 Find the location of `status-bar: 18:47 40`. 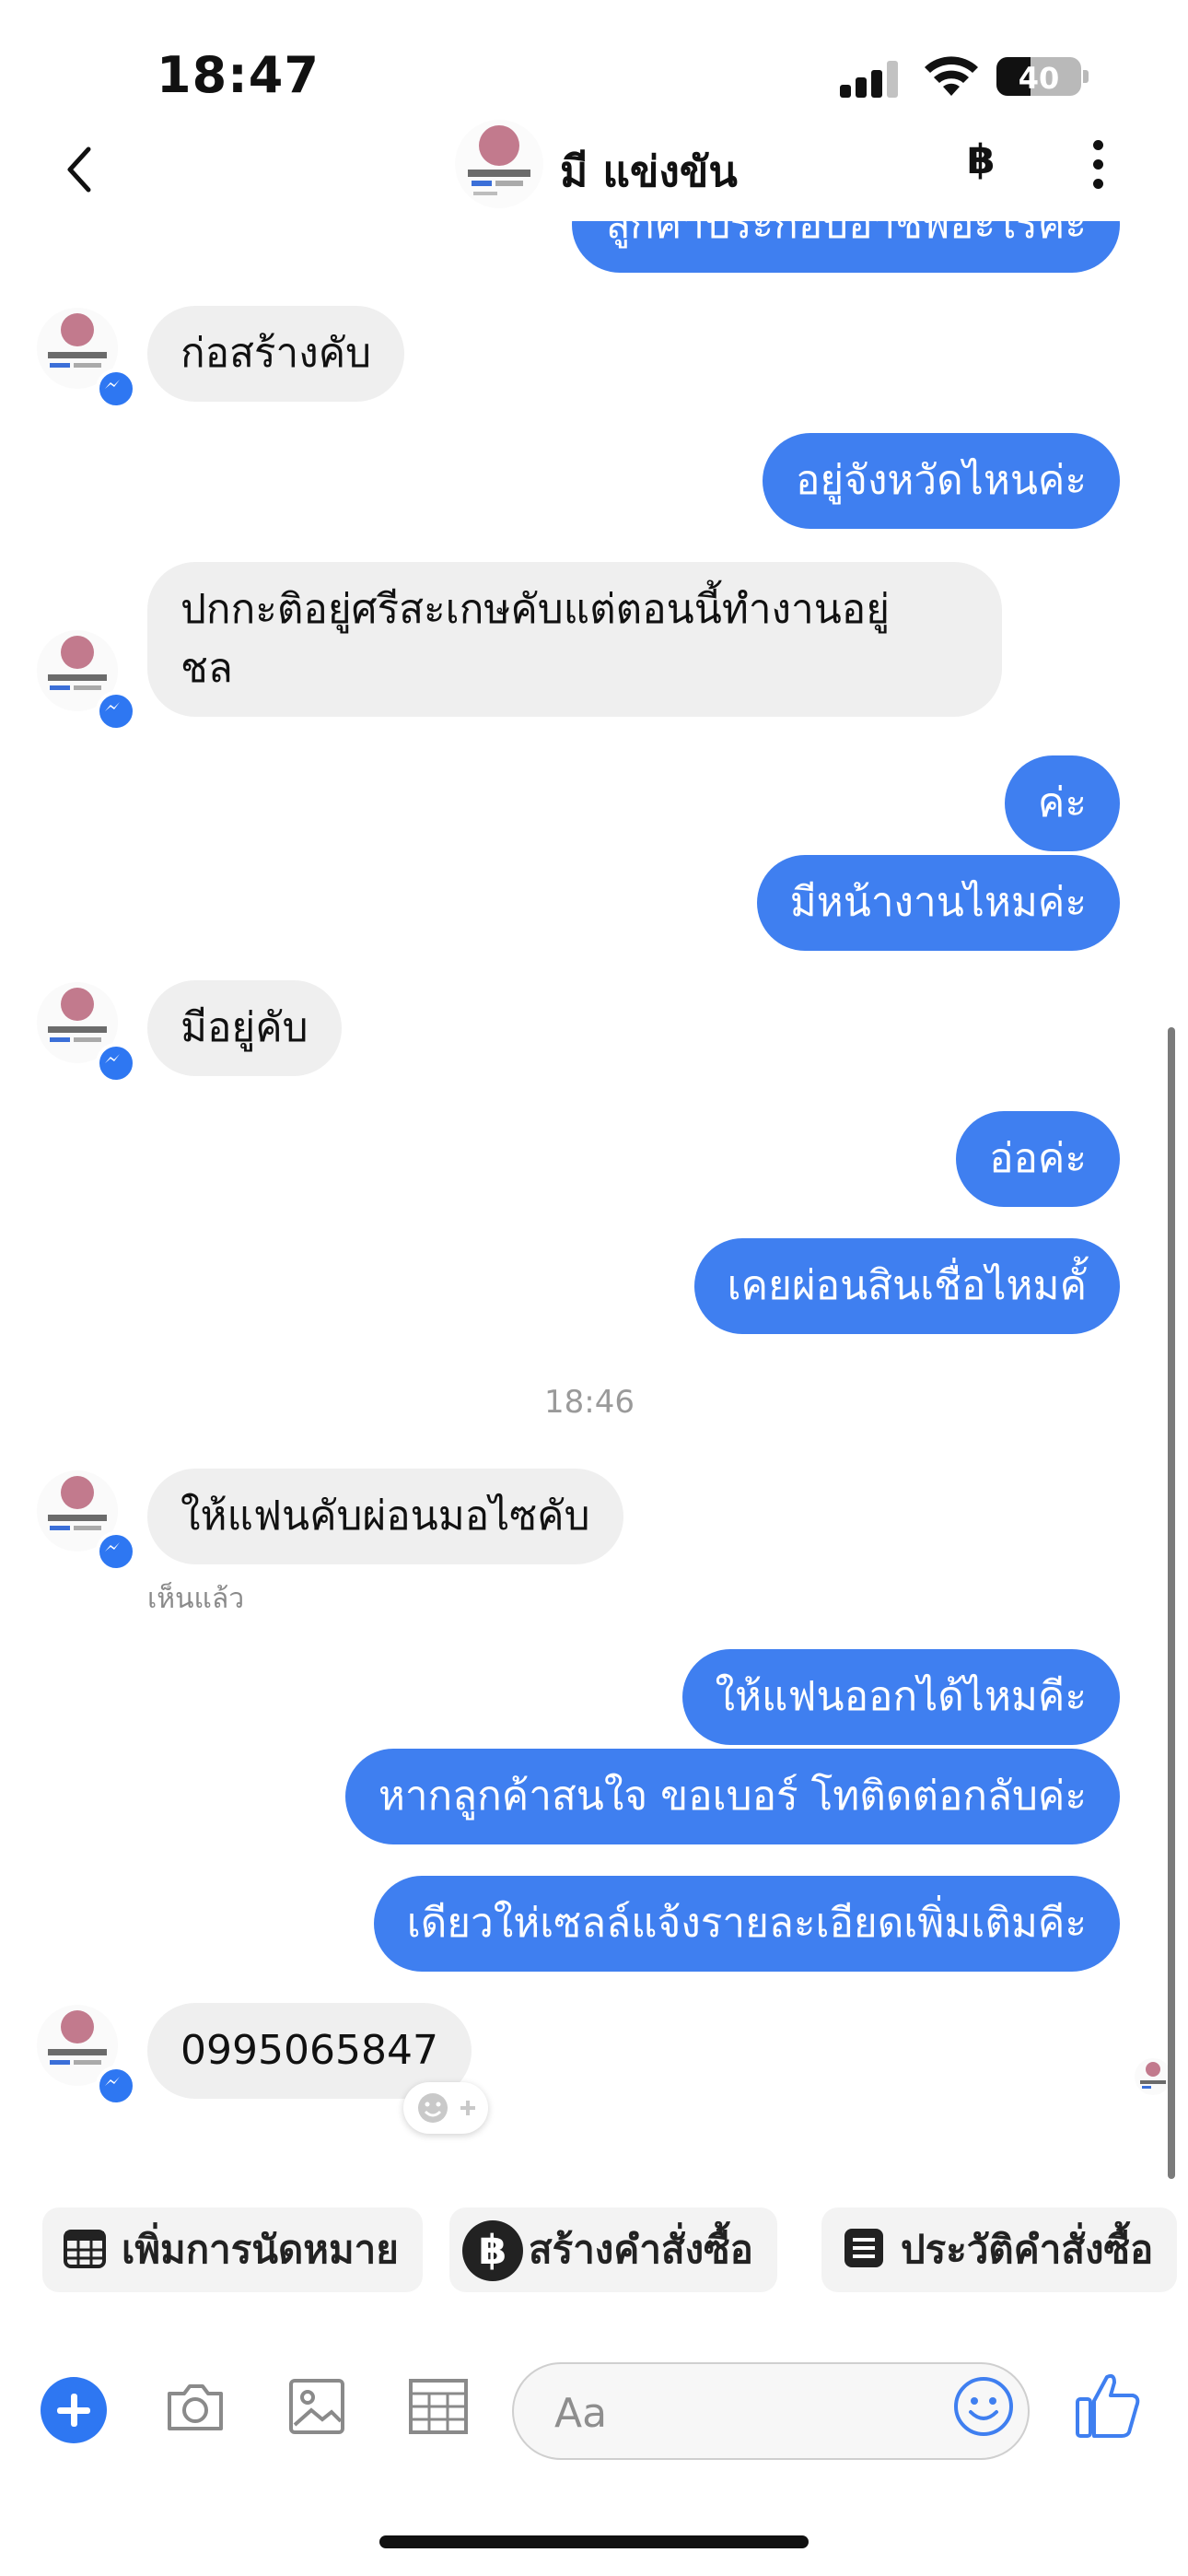

status-bar: 18:47 40 is located at coordinates (594, 69).